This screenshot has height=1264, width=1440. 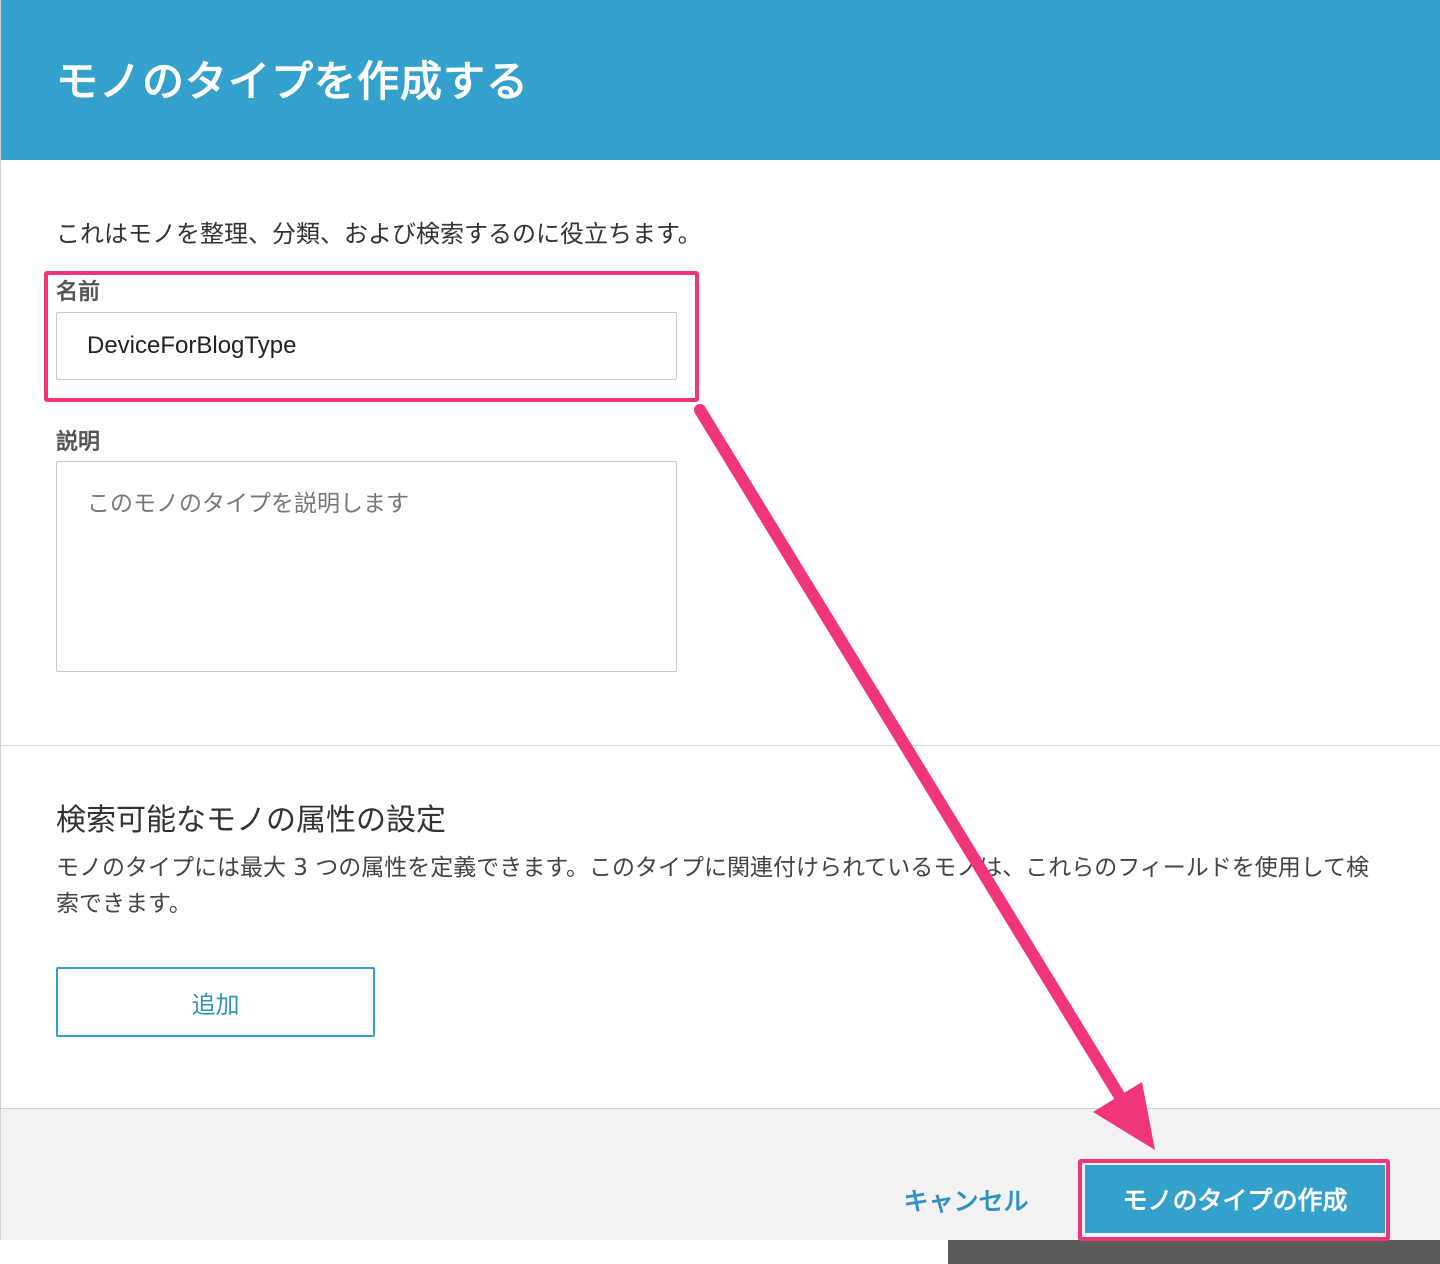 What do you see at coordinates (251, 820) in the screenshot?
I see `searchable-attributes-title: 検索可能なモノの属性の設定` at bounding box center [251, 820].